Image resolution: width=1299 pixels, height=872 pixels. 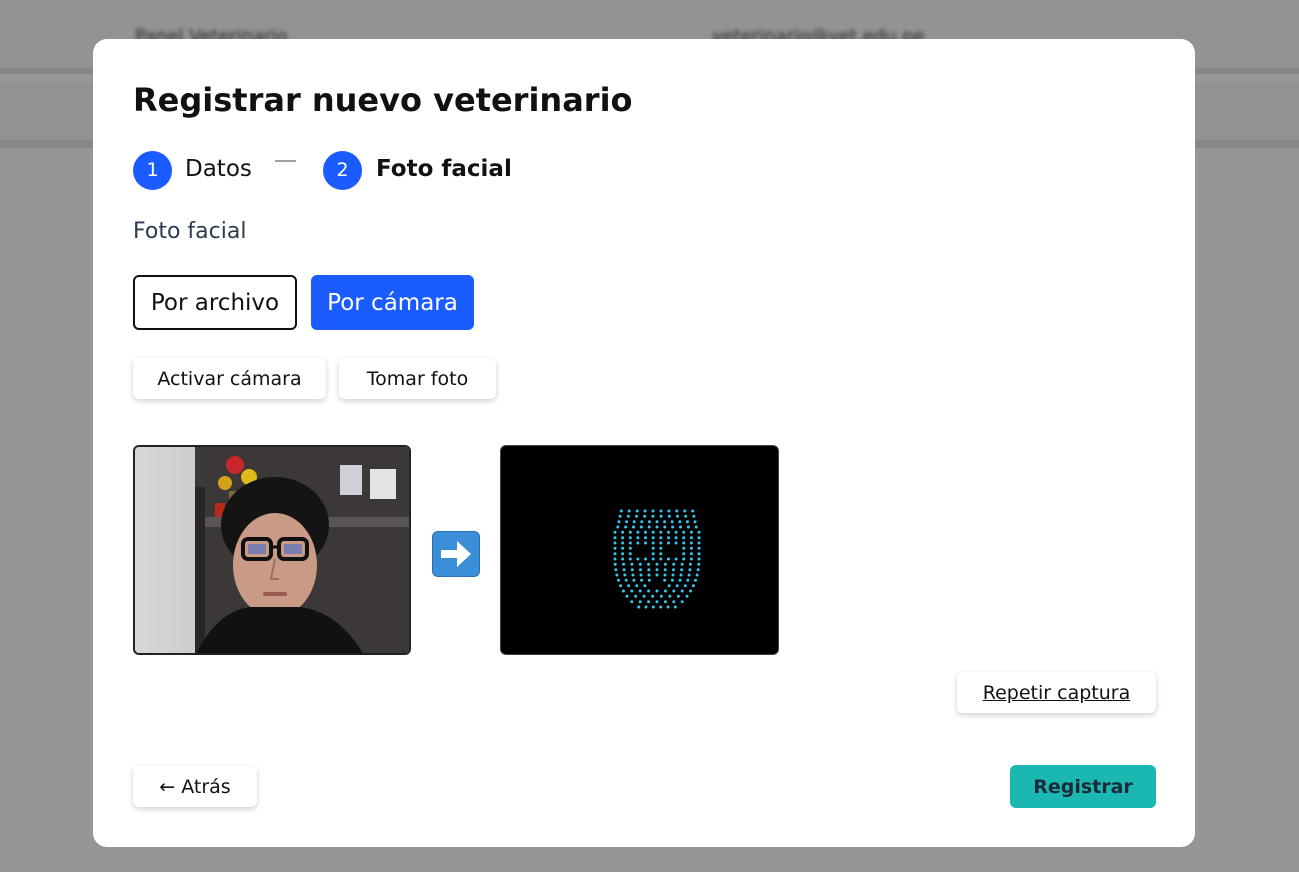 I want to click on register-button: Registrar, so click(x=1083, y=786).